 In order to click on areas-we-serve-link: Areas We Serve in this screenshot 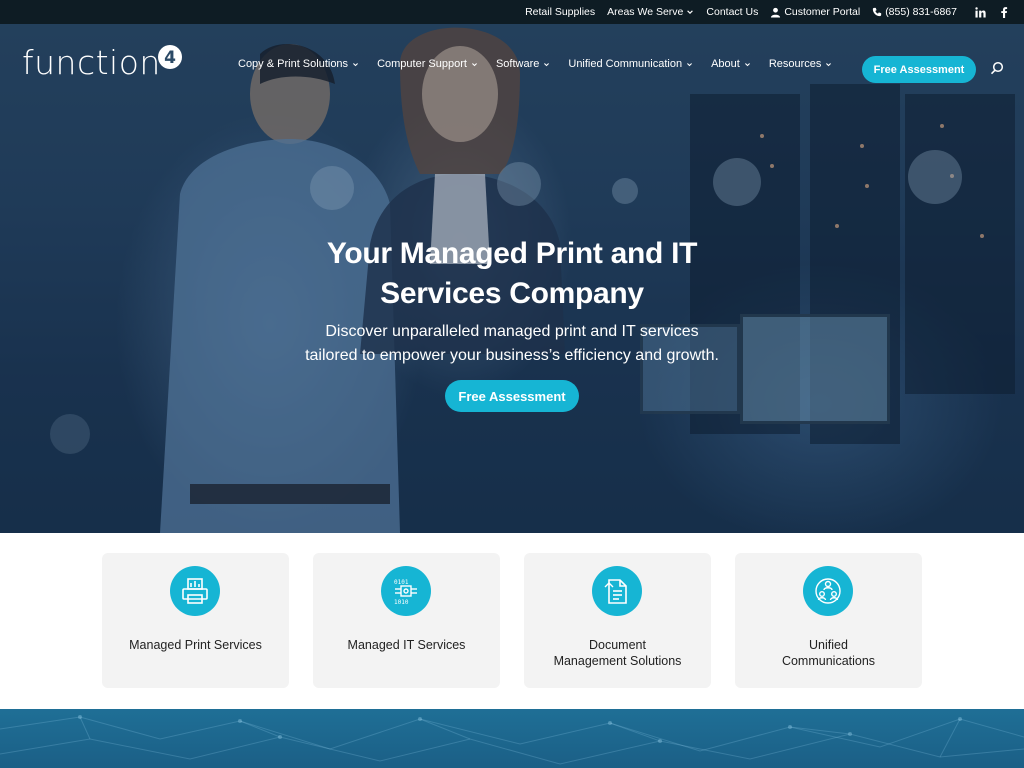, I will do `click(650, 12)`.